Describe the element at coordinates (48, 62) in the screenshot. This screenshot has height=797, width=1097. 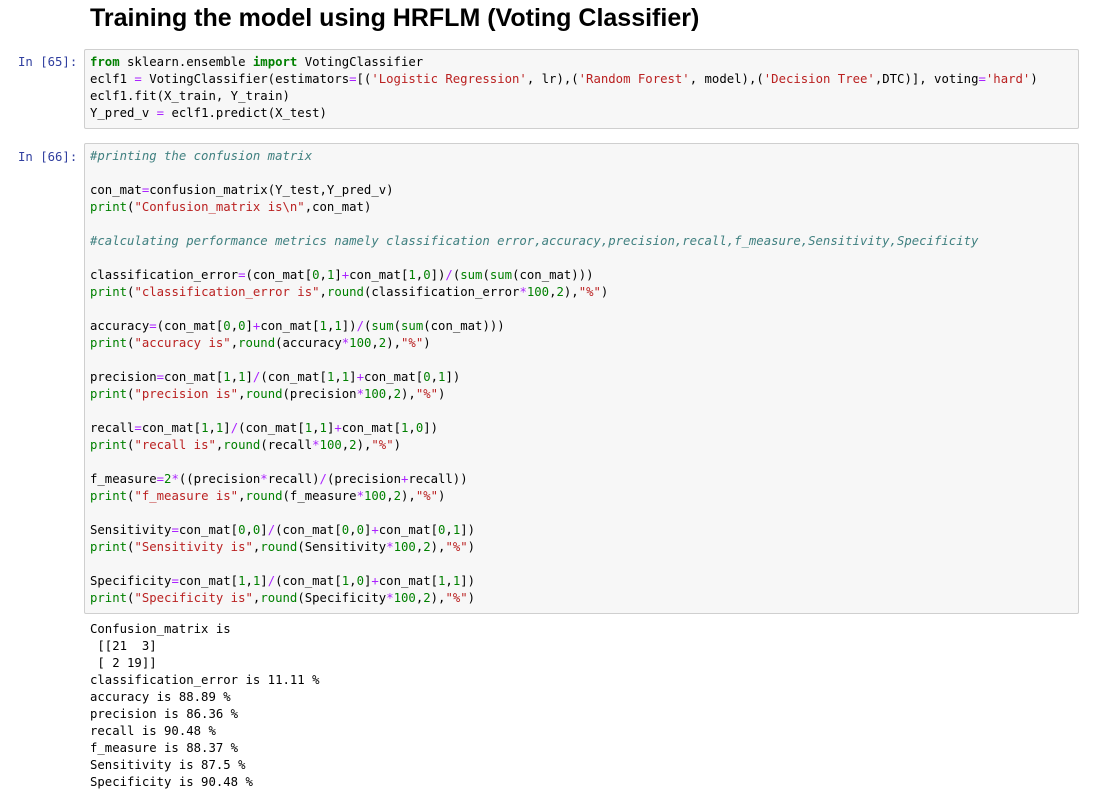
I see `cell-prompt: In [65]:` at that location.